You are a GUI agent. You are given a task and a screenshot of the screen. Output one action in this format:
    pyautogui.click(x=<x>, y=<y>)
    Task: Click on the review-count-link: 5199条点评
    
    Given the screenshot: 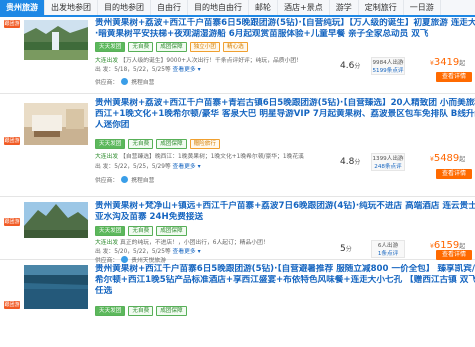 What is the action you would take?
    pyautogui.click(x=388, y=71)
    